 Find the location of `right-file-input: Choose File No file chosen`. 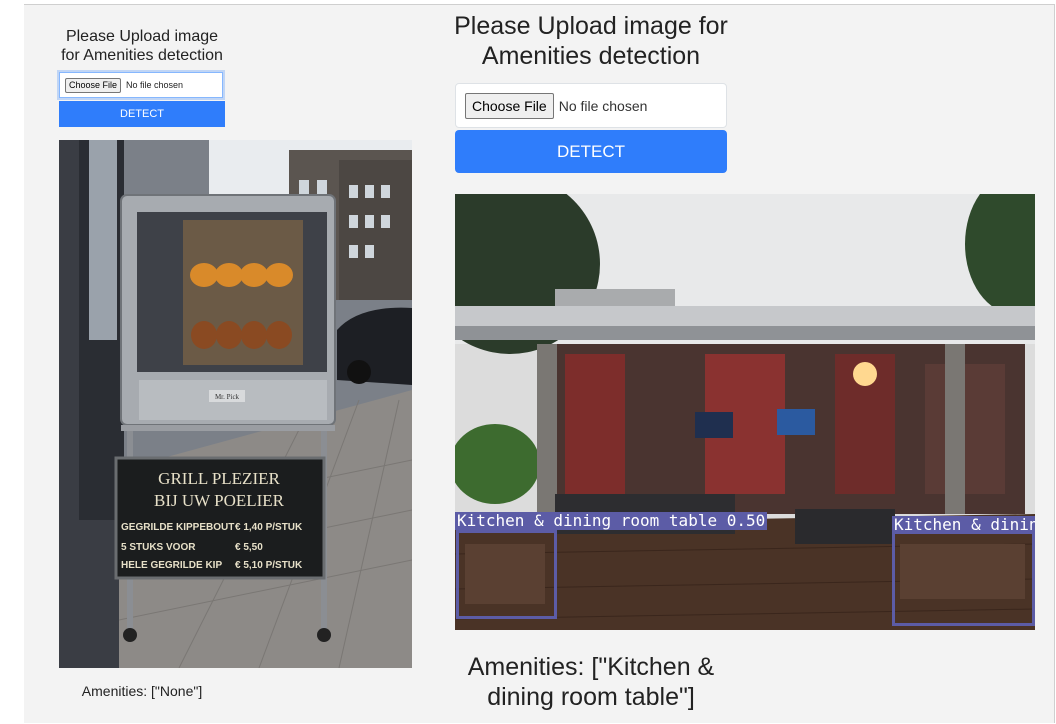

right-file-input: Choose File No file chosen is located at coordinates (591, 105).